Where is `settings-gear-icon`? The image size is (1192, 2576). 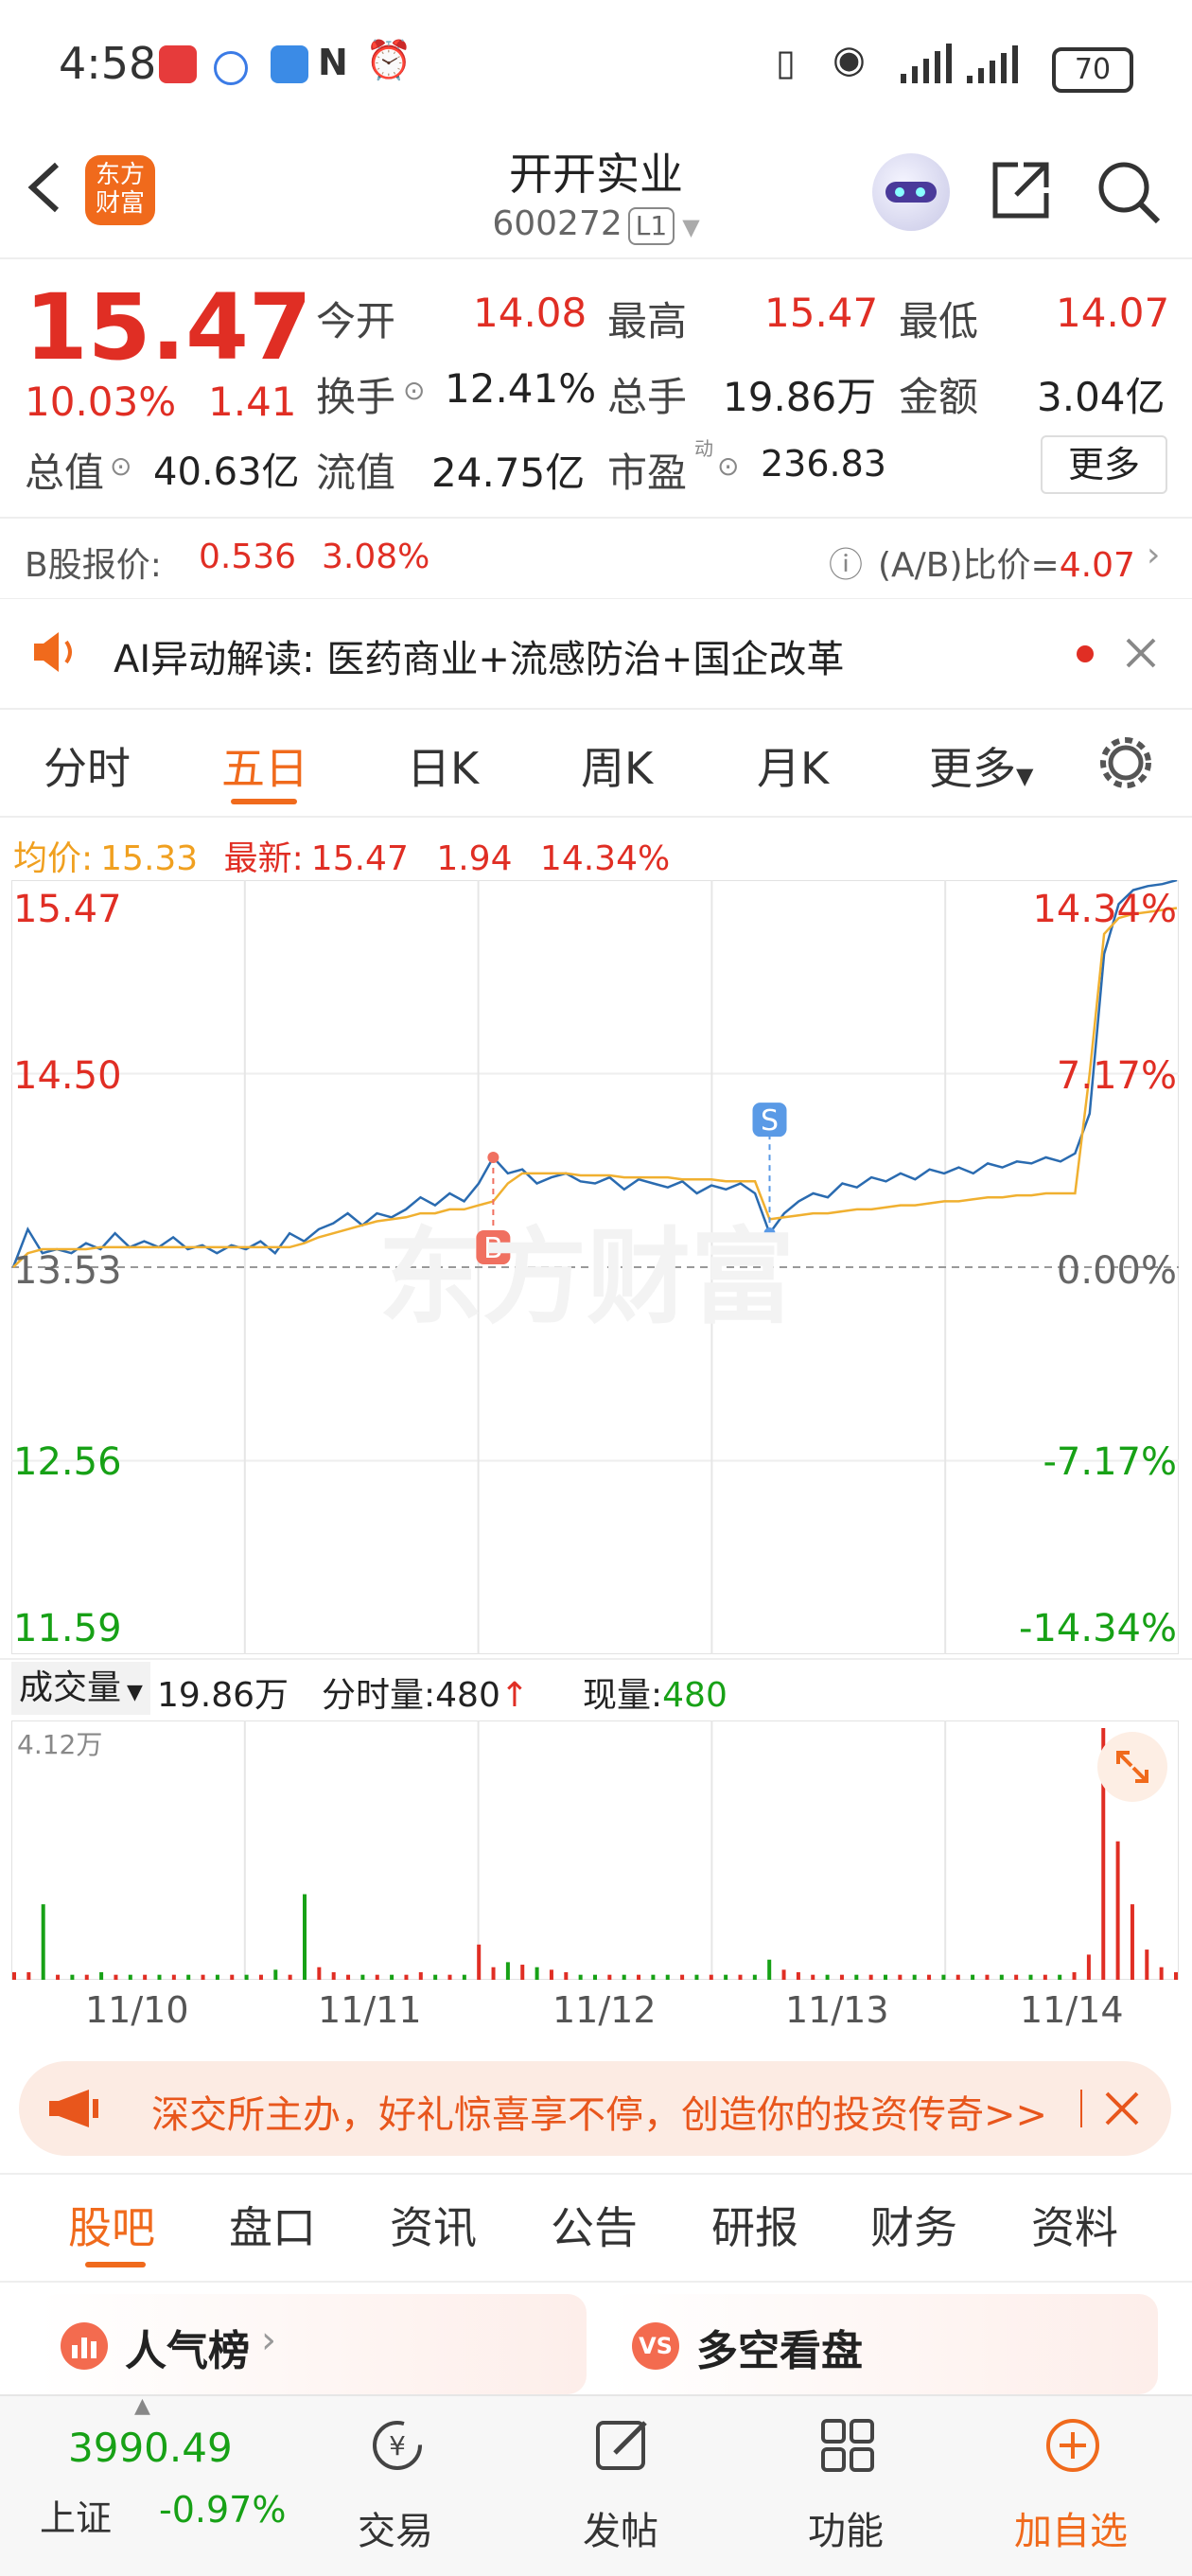
settings-gear-icon is located at coordinates (1125, 762).